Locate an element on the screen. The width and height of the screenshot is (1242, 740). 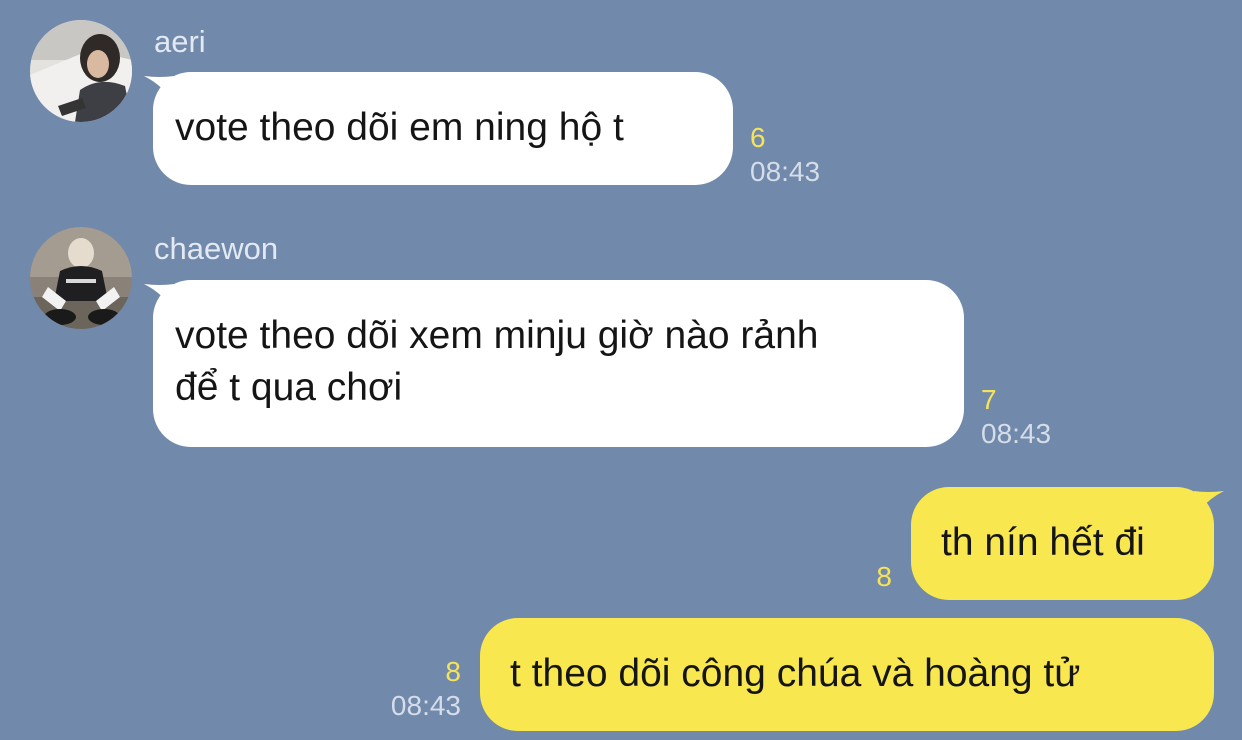
sender-name: chaewon is located at coordinates (216, 248).